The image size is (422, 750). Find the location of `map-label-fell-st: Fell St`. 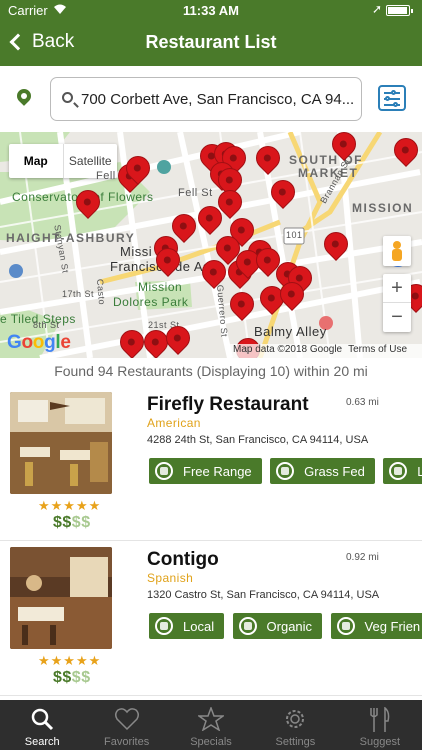

map-label-fell-st: Fell St is located at coordinates (195, 193).